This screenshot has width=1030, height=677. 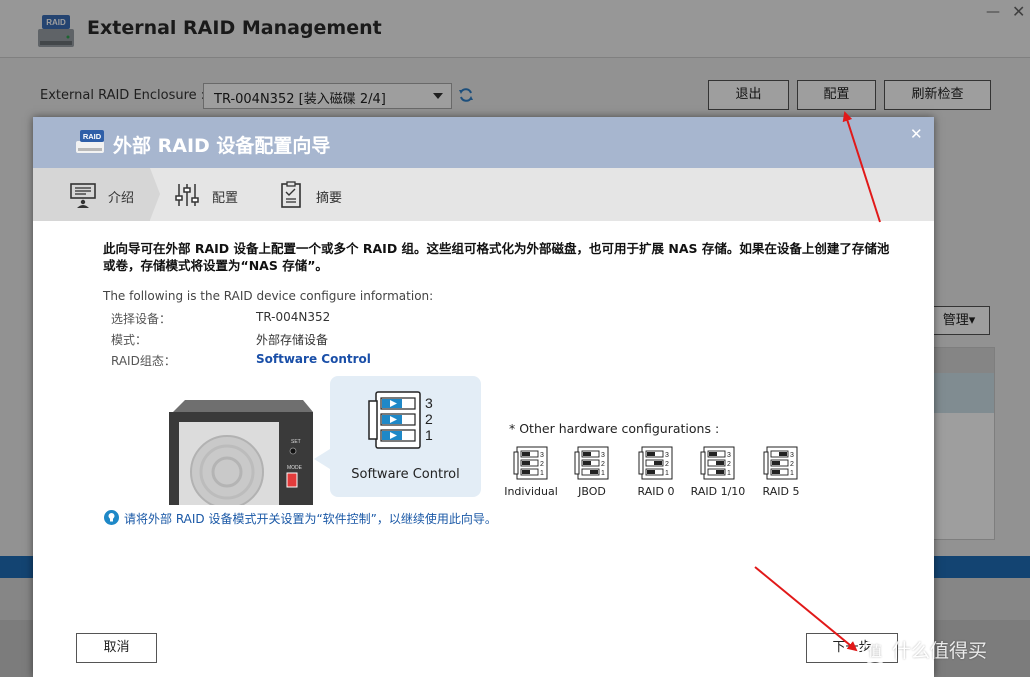 What do you see at coordinates (483, 142) in the screenshot?
I see `wizard-header: RAID 外部 RAID 设备配置向导 ✕` at bounding box center [483, 142].